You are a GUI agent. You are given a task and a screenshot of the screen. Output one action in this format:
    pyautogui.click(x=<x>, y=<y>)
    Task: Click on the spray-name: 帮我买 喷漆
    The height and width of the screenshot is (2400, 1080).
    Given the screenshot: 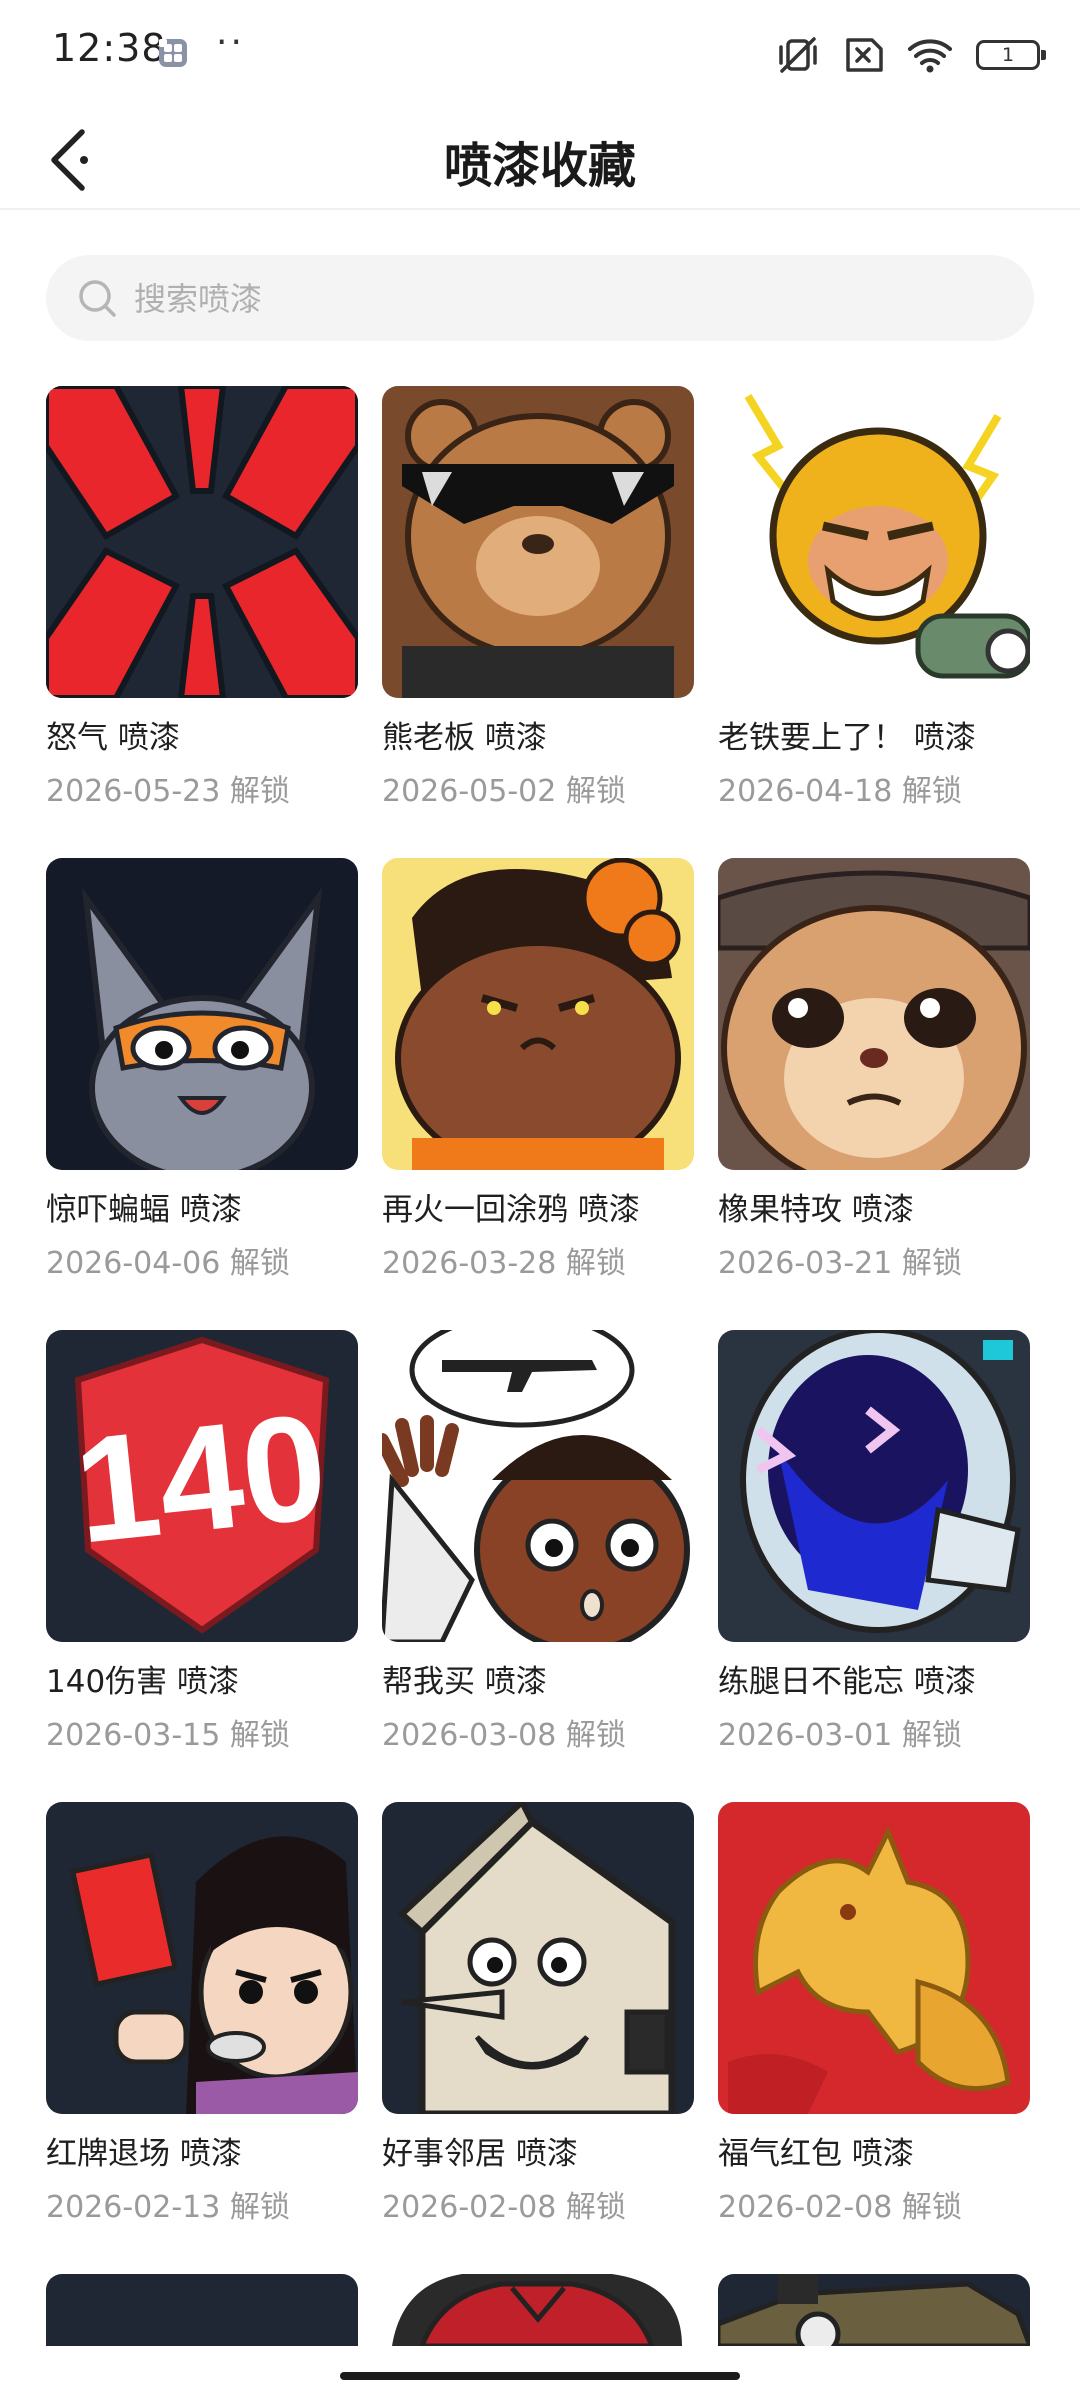 What is the action you would take?
    pyautogui.click(x=464, y=1682)
    